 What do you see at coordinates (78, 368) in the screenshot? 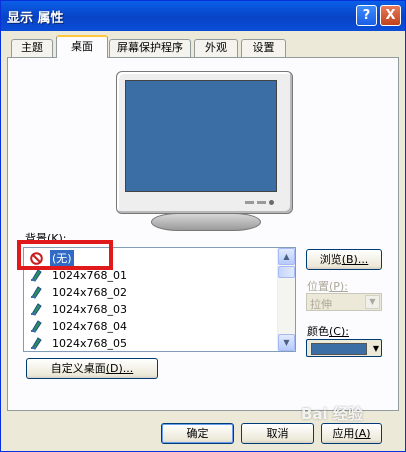
I see `customize-label: 自定义桌面` at bounding box center [78, 368].